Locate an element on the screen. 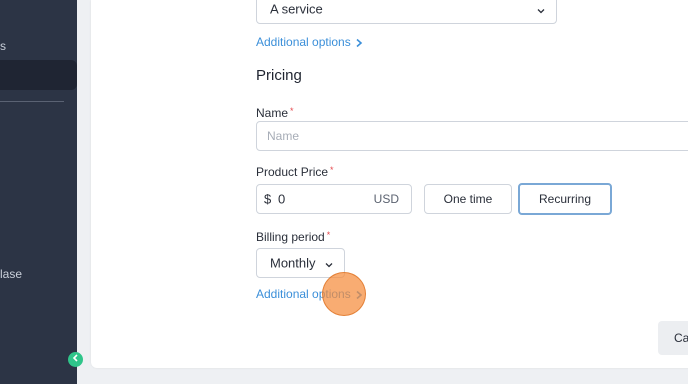  name-label: Name * is located at coordinates (275, 113).